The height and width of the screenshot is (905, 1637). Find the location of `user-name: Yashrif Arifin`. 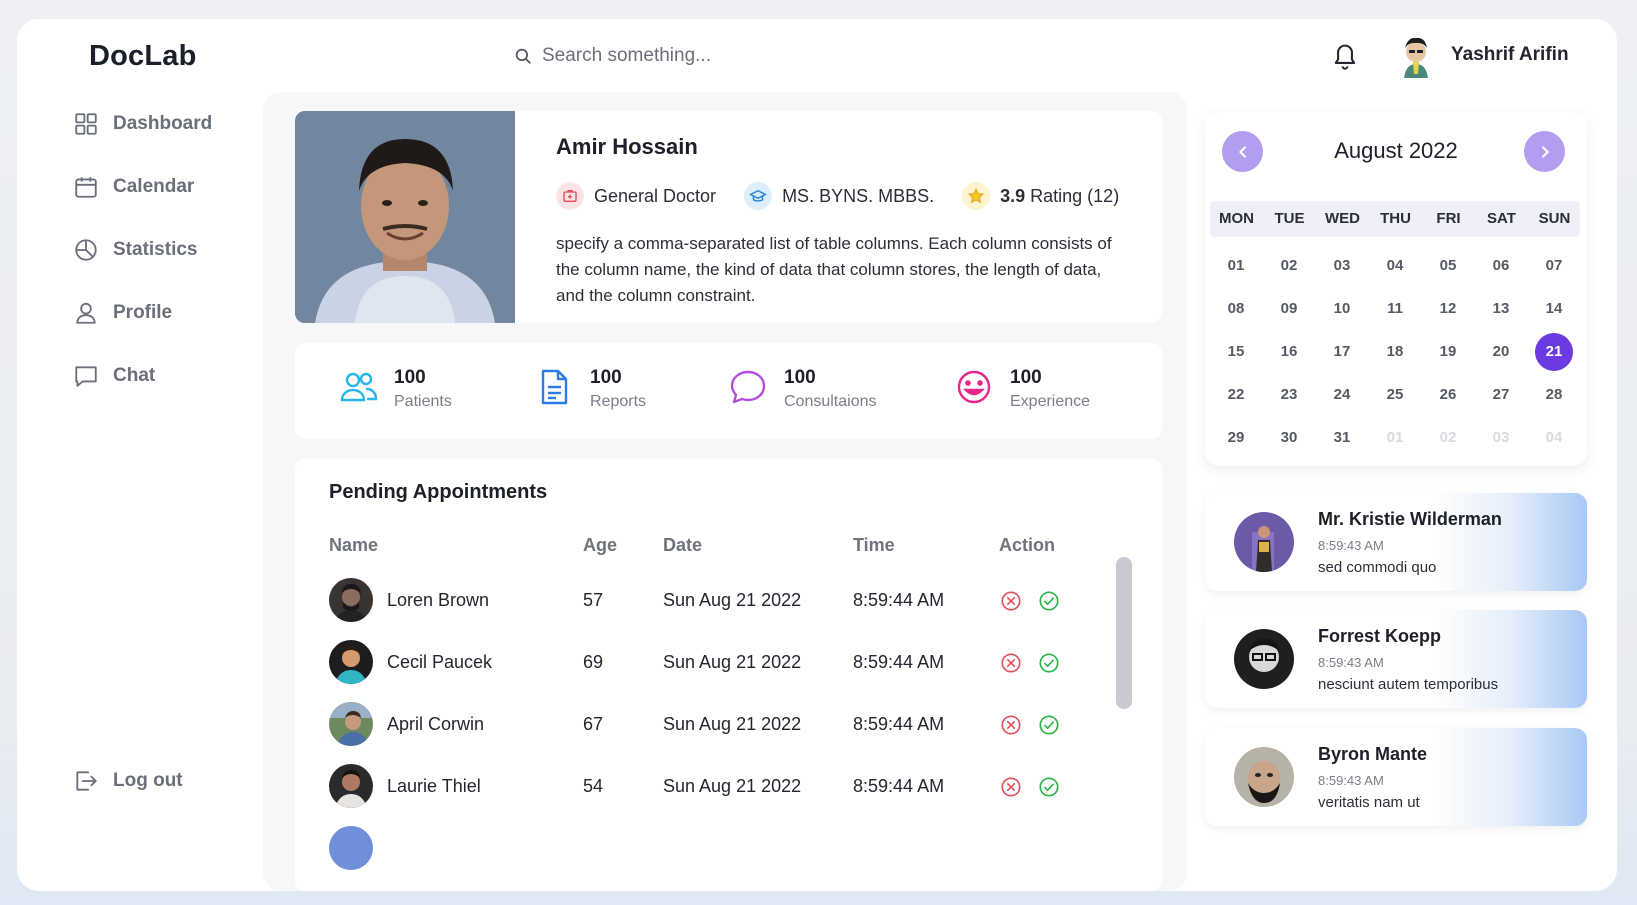

user-name: Yashrif Arifin is located at coordinates (1510, 55).